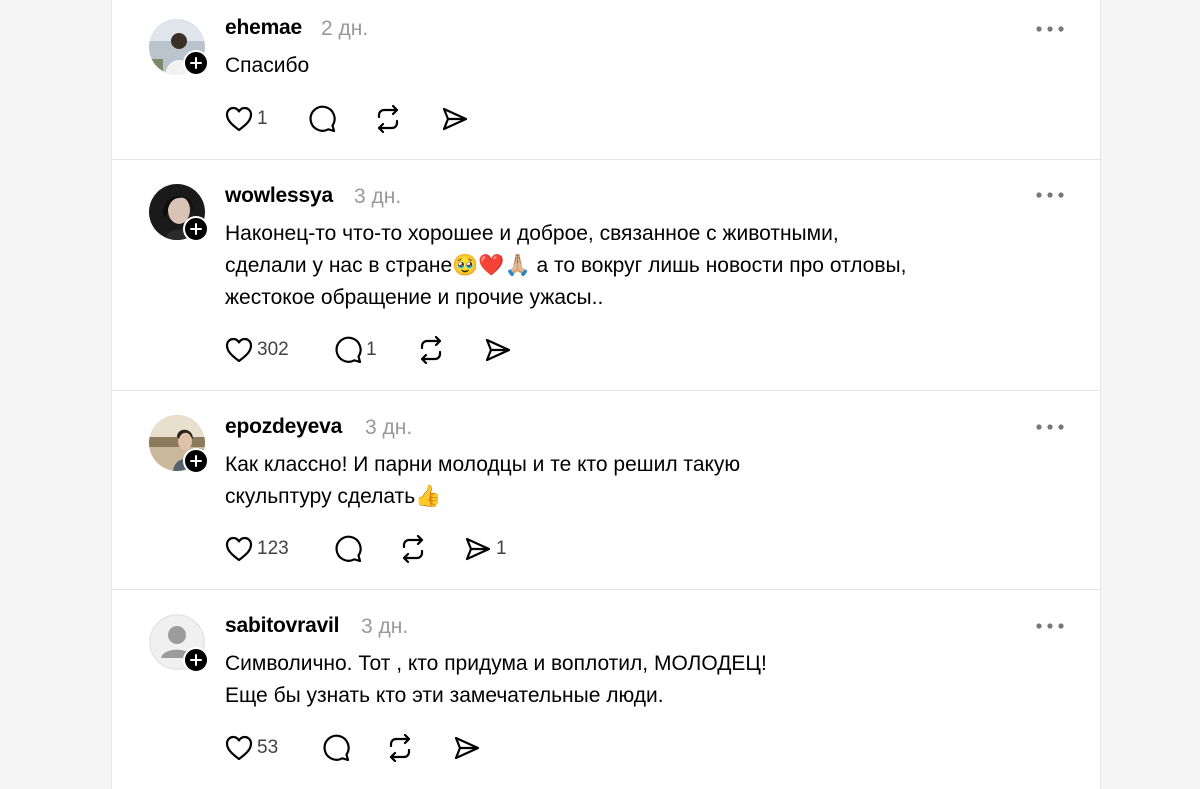 This screenshot has width=1200, height=789. I want to click on like-button: 302, so click(257, 350).